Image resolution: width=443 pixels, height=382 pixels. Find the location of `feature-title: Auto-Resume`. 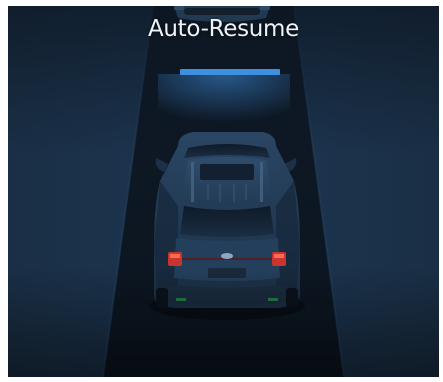

feature-title: Auto-Resume is located at coordinates (223, 29).